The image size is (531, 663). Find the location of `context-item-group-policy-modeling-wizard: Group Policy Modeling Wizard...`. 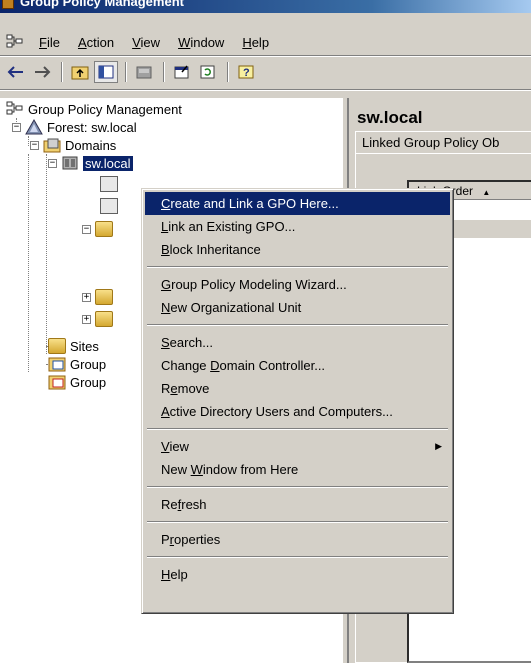

context-item-group-policy-modeling-wizard: Group Policy Modeling Wizard... is located at coordinates (297, 284).